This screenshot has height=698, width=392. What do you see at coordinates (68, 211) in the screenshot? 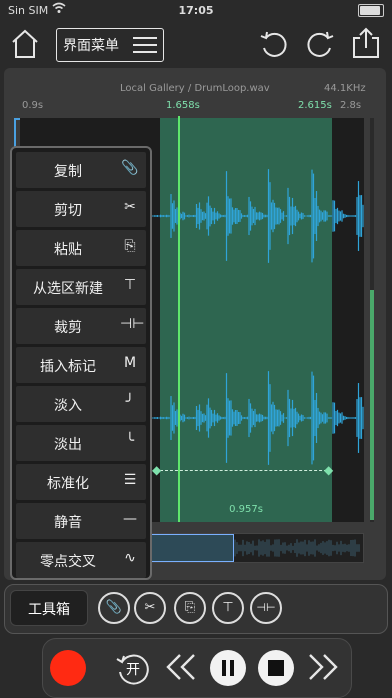
I see `menu-item-label: 剪切` at bounding box center [68, 211].